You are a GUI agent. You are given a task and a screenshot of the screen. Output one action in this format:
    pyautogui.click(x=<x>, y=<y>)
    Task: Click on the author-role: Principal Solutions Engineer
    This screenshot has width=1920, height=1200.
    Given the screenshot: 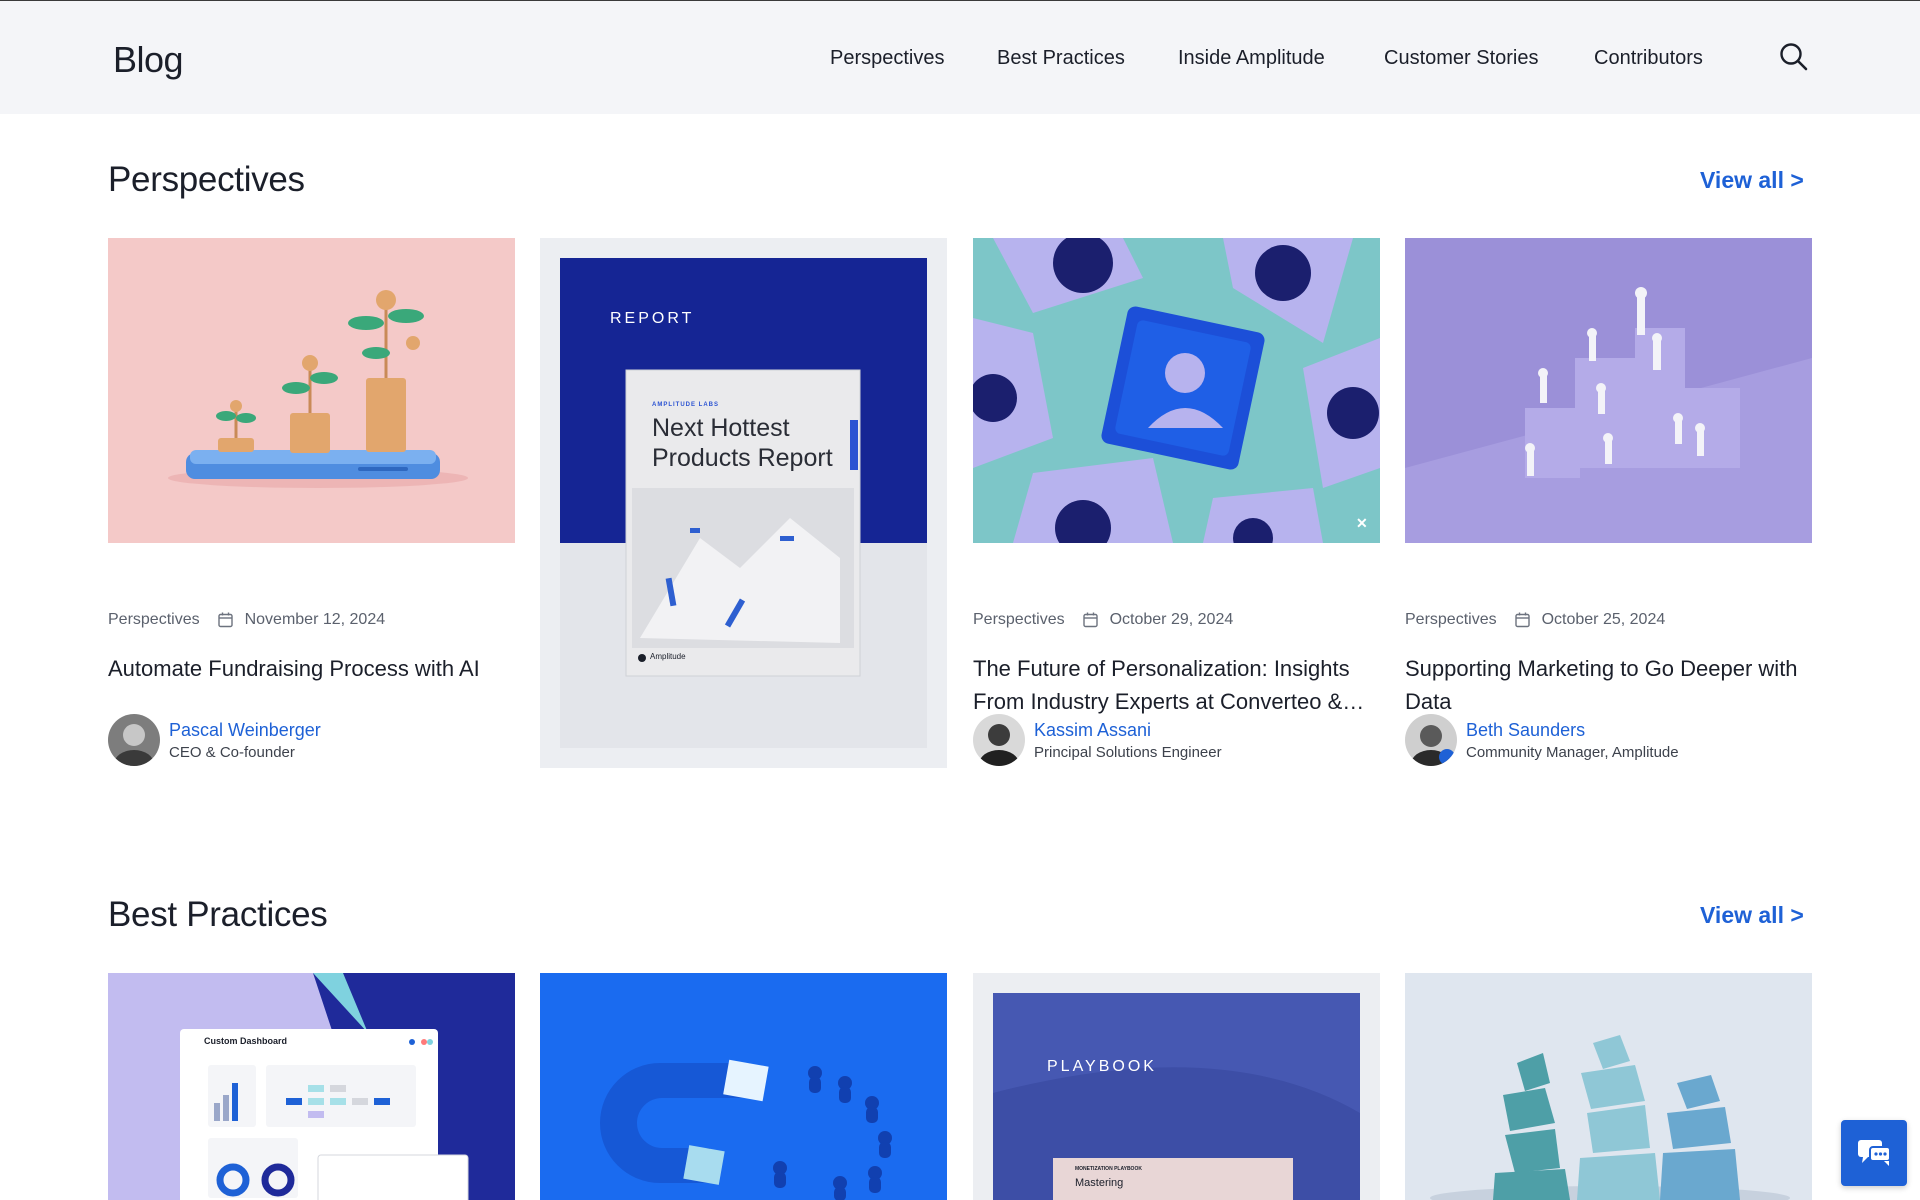 What is the action you would take?
    pyautogui.click(x=1128, y=752)
    